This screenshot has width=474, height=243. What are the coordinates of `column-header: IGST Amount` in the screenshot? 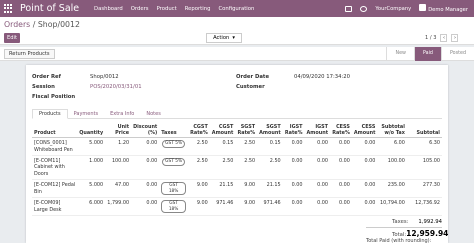 It's located at (317, 131).